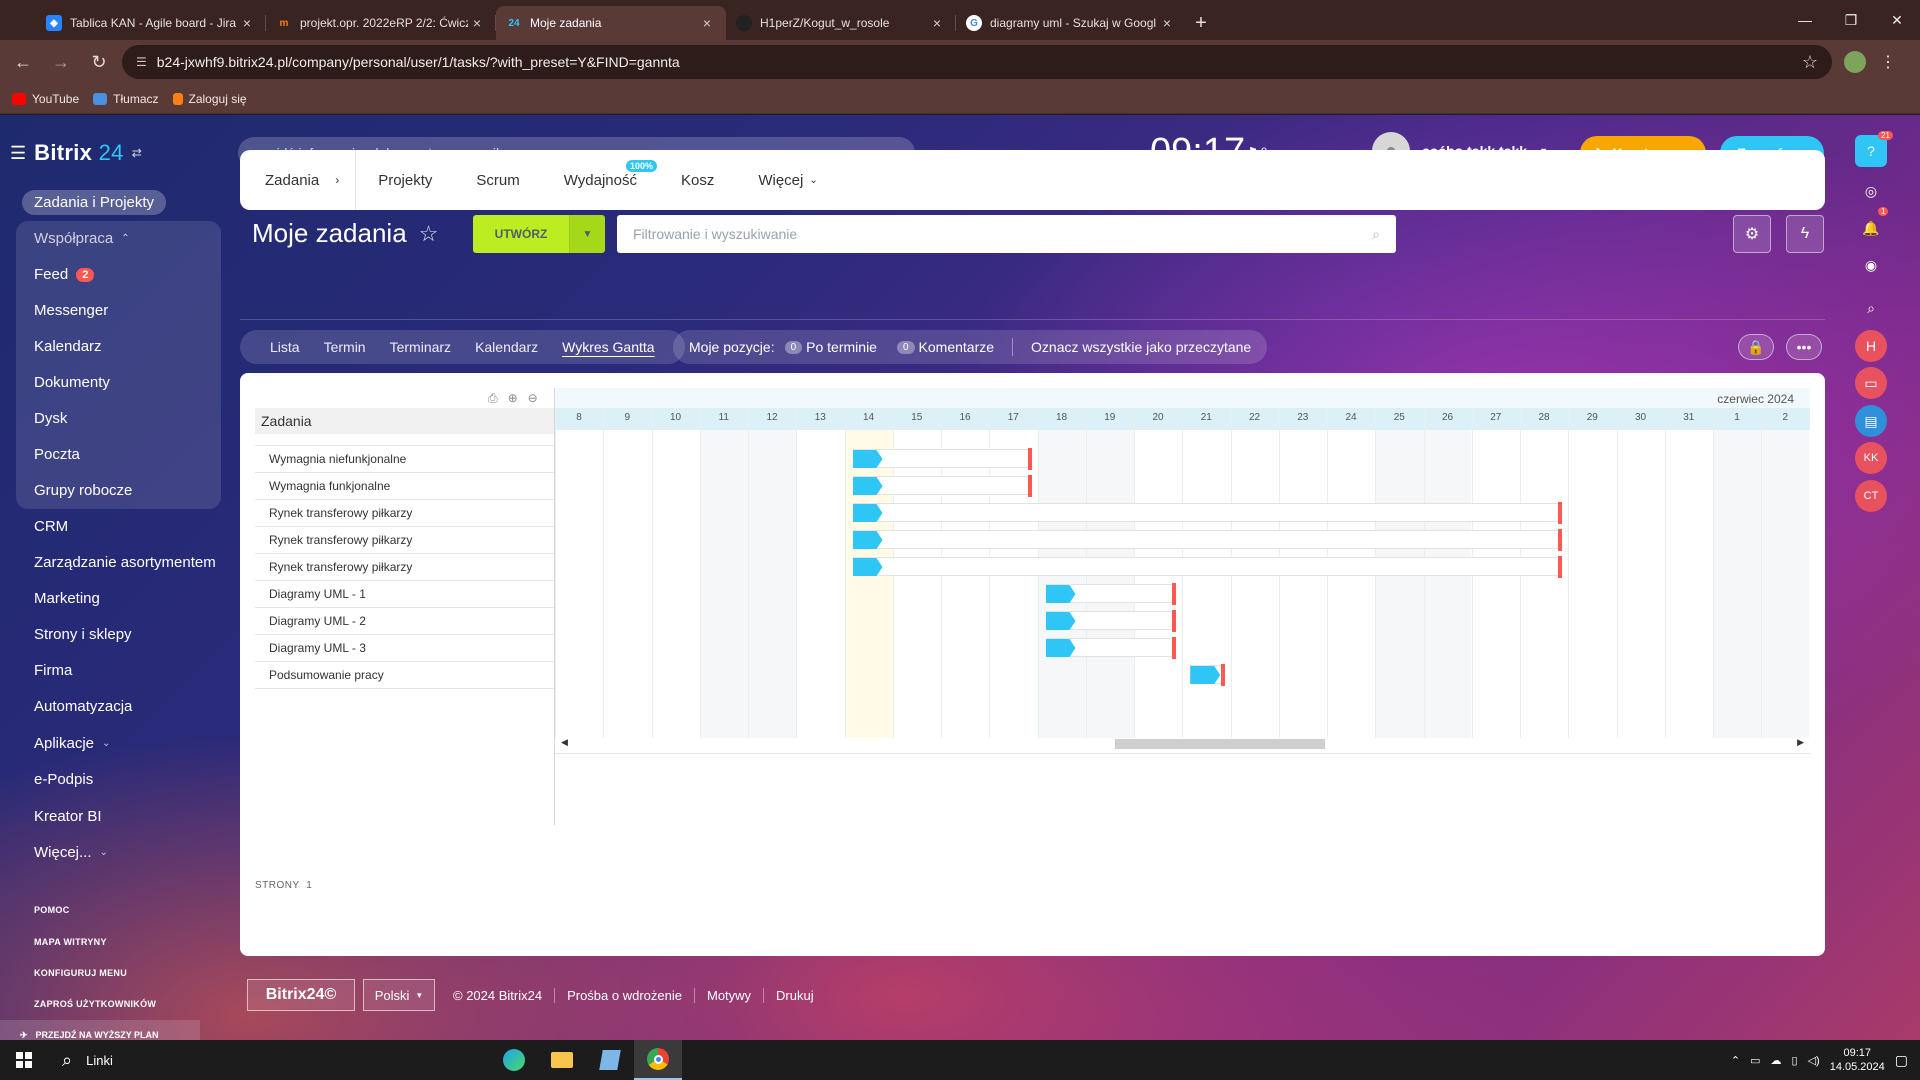 The width and height of the screenshot is (1920, 1080). I want to click on bookmark-login: Zaloguj się, so click(209, 99).